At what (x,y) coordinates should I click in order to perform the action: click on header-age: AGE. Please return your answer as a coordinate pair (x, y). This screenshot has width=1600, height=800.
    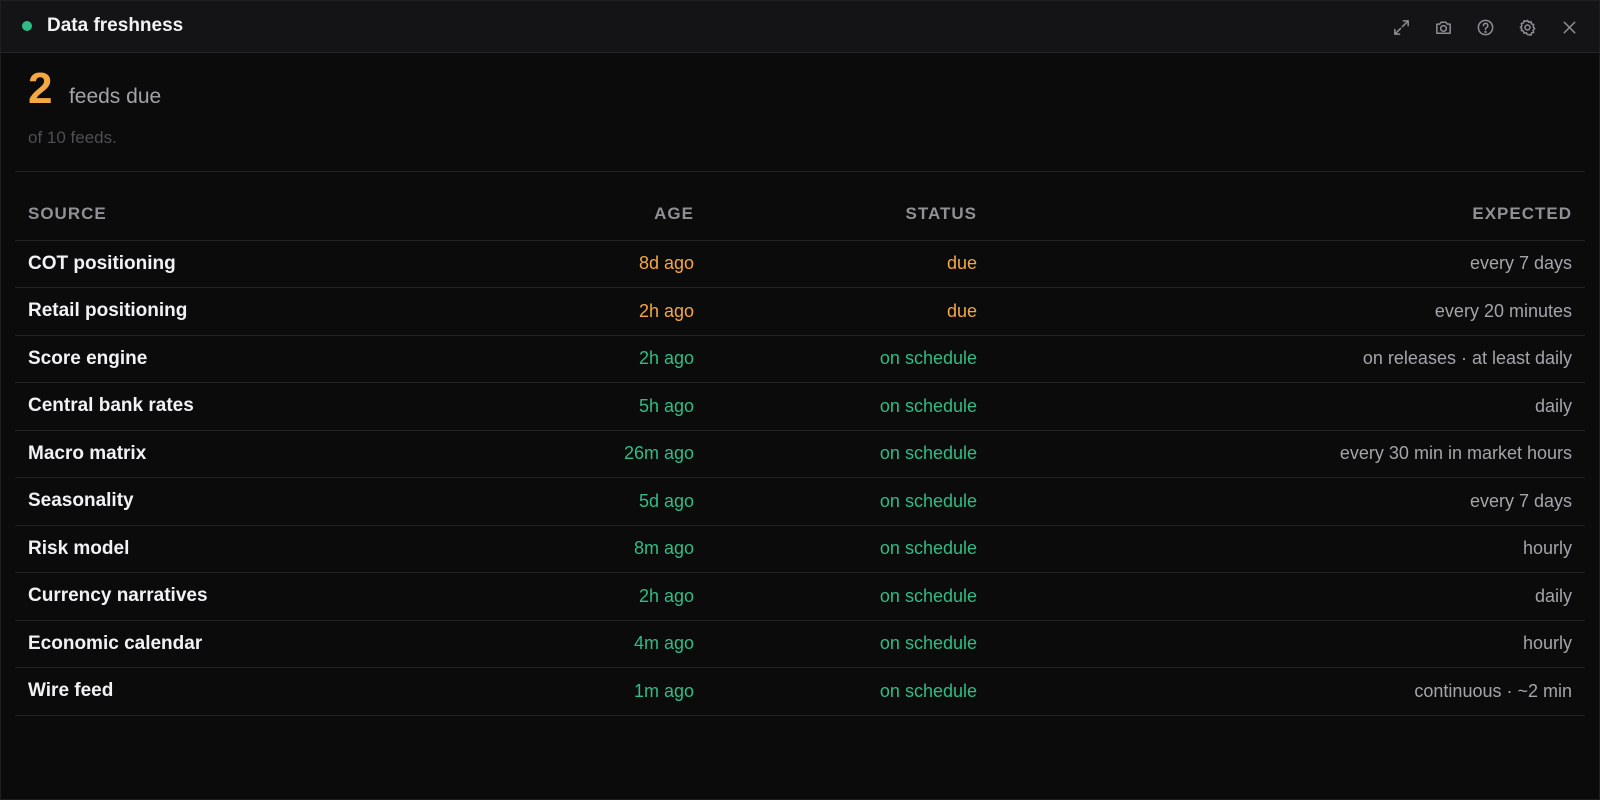
    Looking at the image, I should click on (611, 215).